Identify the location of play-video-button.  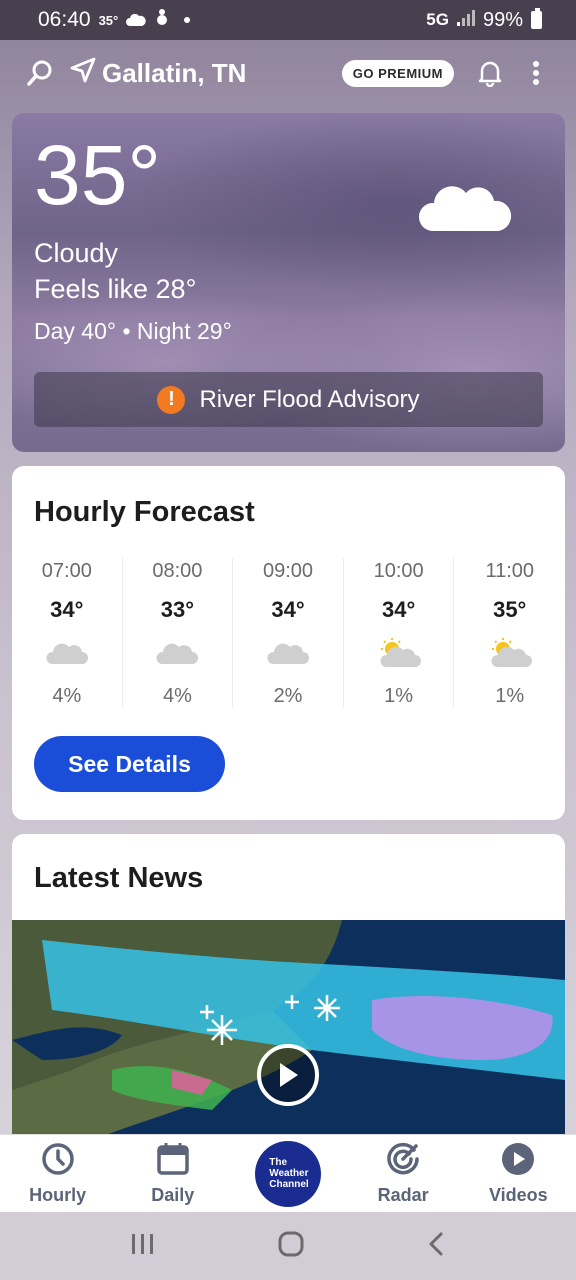
(288, 1075).